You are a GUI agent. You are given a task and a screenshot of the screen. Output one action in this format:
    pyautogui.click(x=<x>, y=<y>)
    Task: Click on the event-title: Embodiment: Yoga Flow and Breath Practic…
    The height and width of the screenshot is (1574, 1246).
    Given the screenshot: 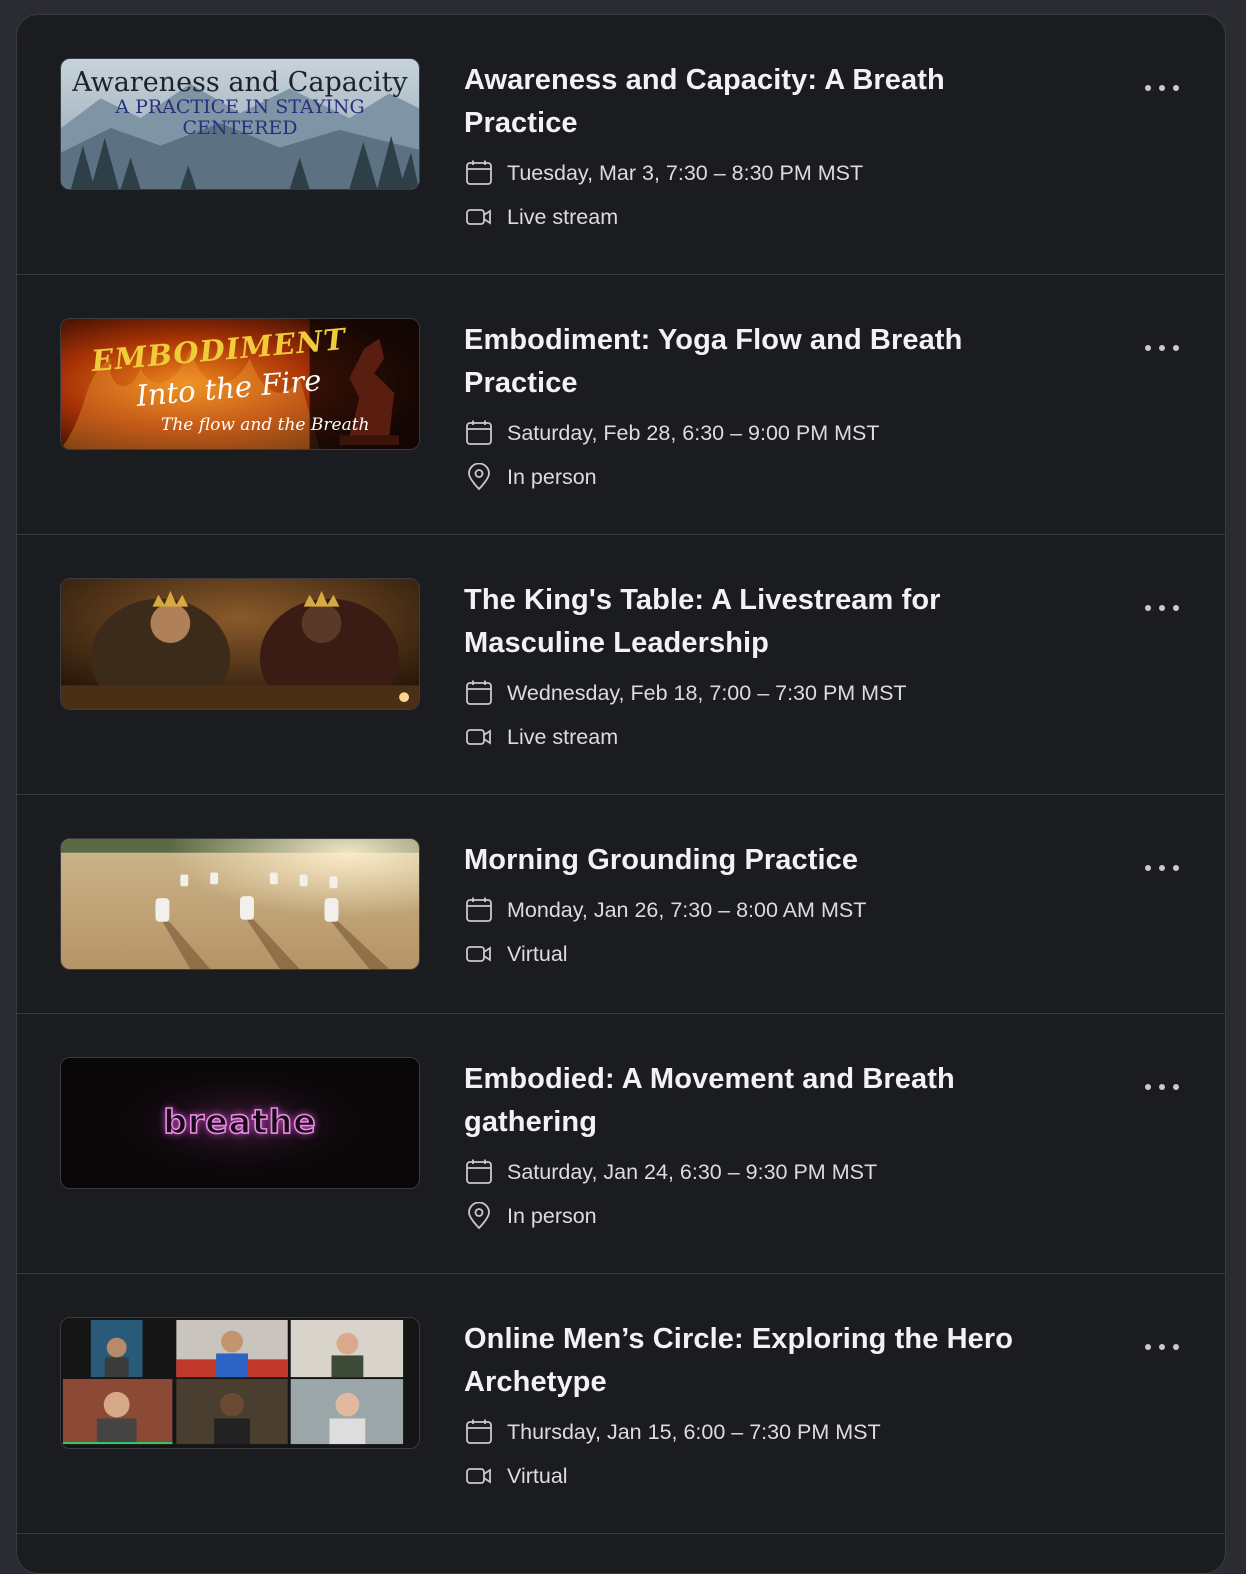 What is the action you would take?
    pyautogui.click(x=744, y=362)
    